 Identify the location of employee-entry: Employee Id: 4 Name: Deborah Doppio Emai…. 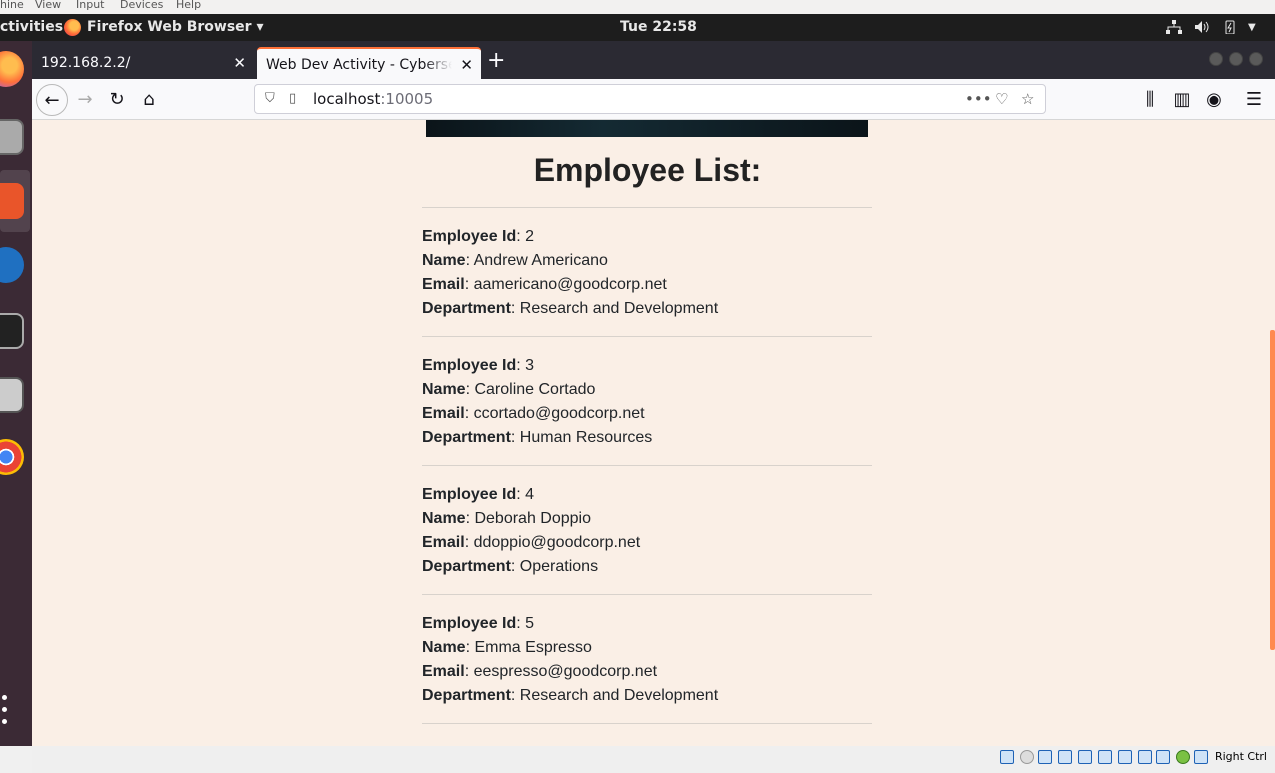
(647, 529).